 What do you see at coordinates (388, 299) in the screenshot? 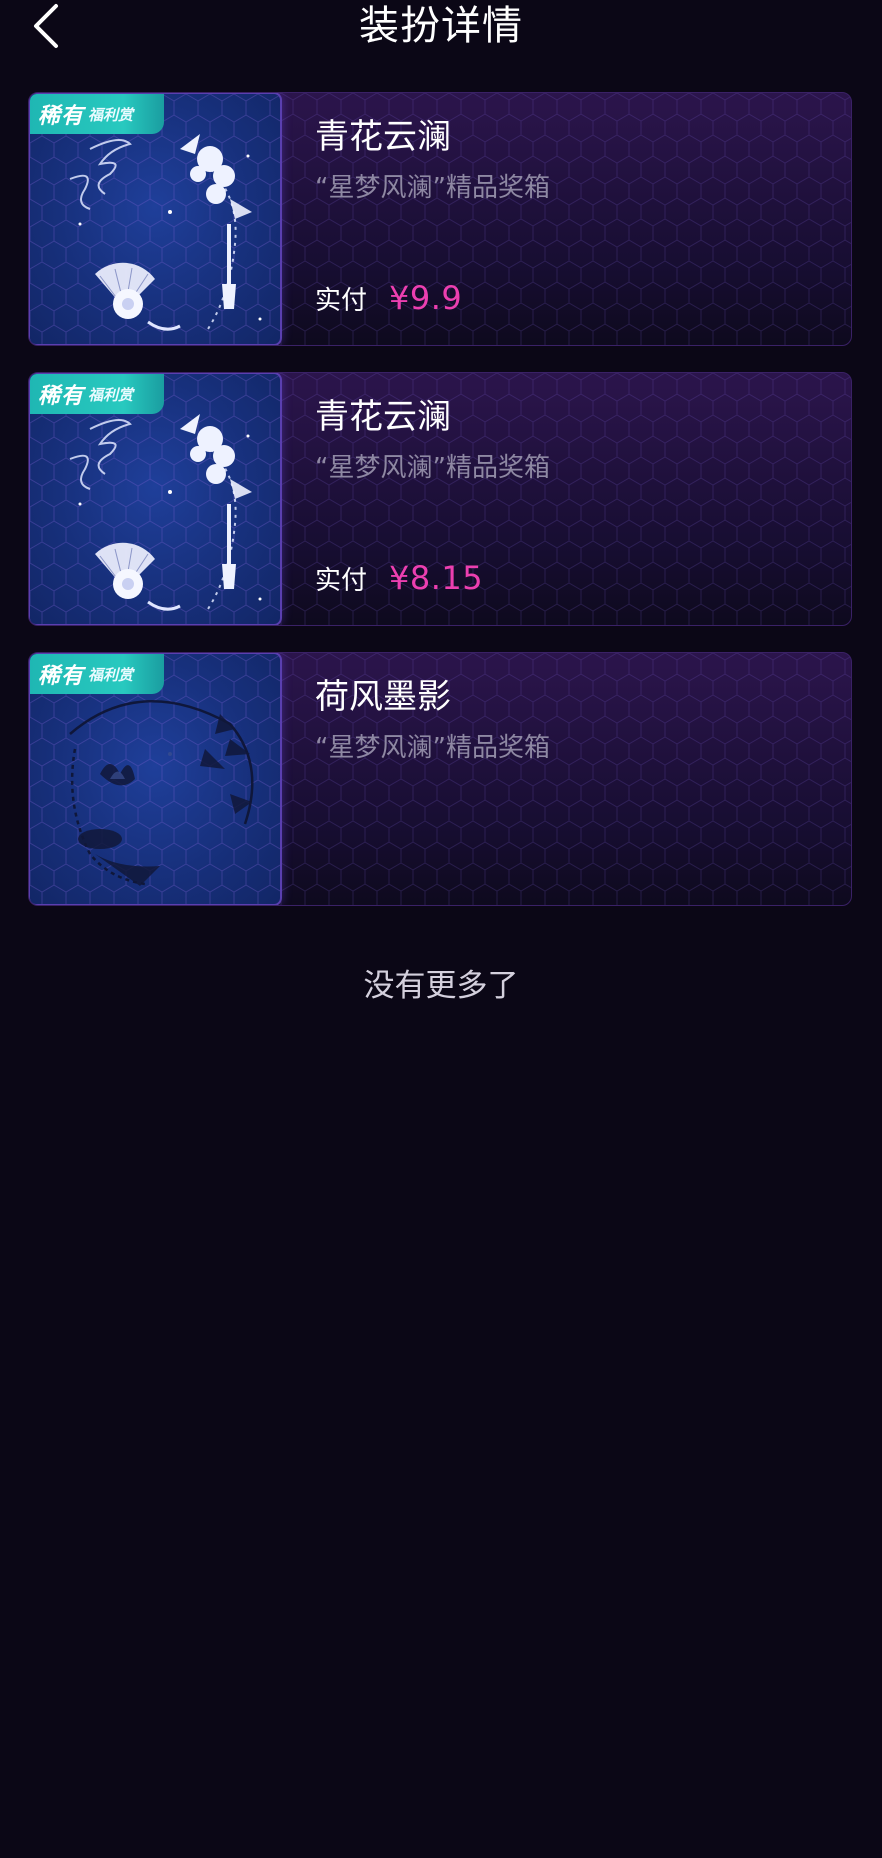
I see `price-row: 实付 ¥9.9` at bounding box center [388, 299].